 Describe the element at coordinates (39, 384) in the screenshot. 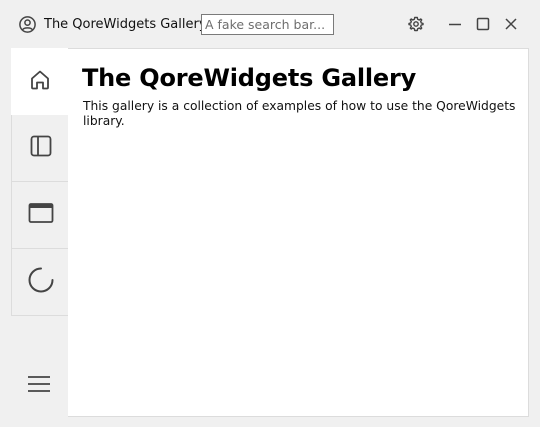

I see `hamburger-menu-icon` at that location.